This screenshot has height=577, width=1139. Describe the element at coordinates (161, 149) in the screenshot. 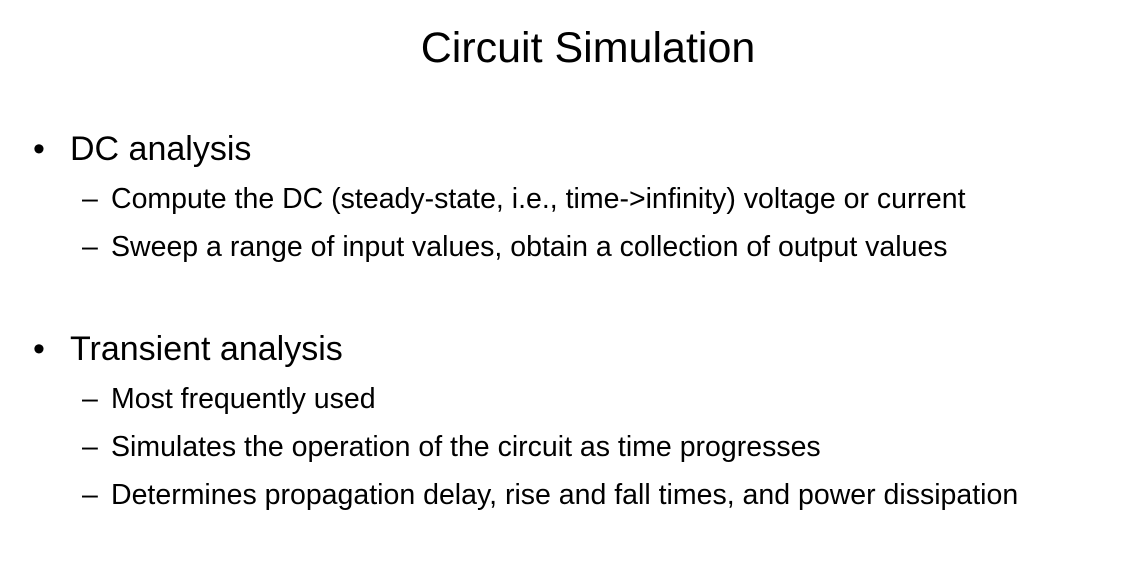

I see `bullet-heading: DC analysis` at that location.